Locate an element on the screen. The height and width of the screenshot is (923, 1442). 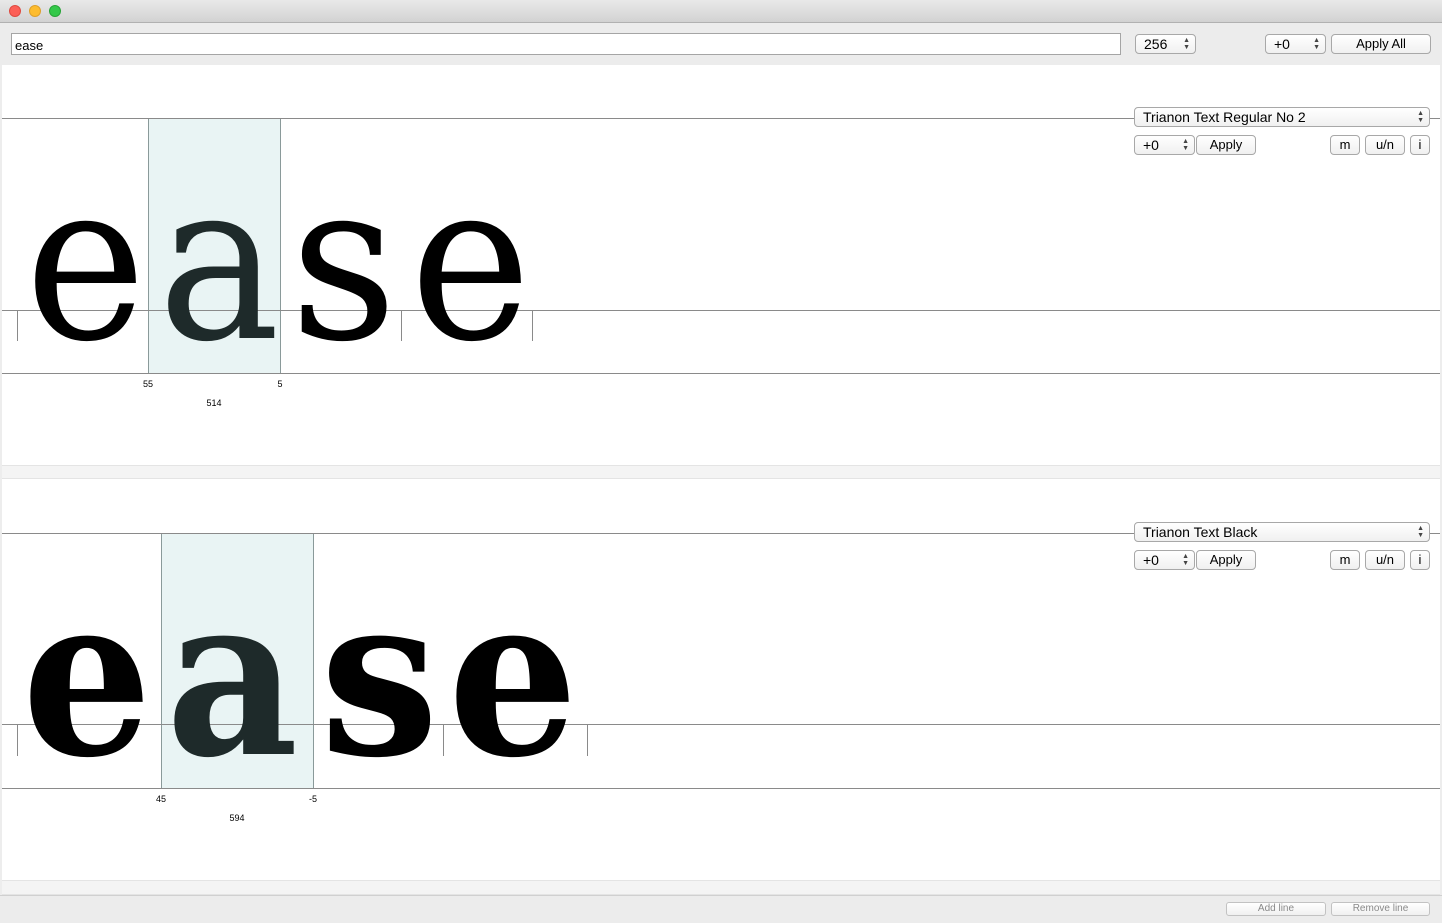
global-kern-value: +0 is located at coordinates (1282, 44).